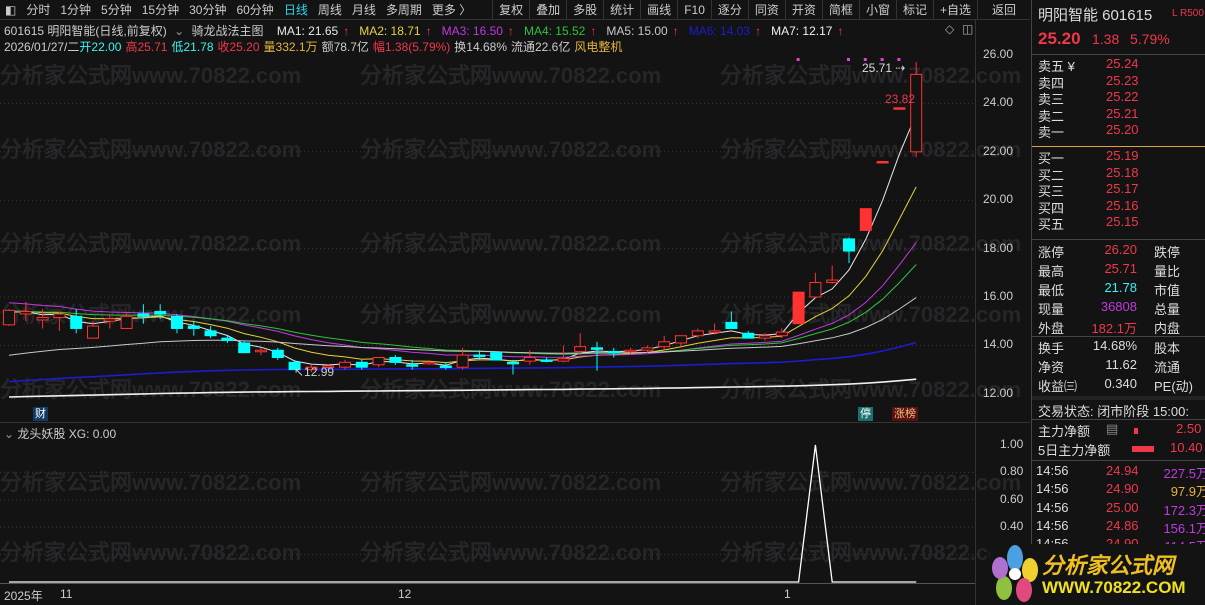 Image resolution: width=1205 pixels, height=605 pixels. What do you see at coordinates (998, 392) in the screenshot?
I see `price-tick: 12.00` at bounding box center [998, 392].